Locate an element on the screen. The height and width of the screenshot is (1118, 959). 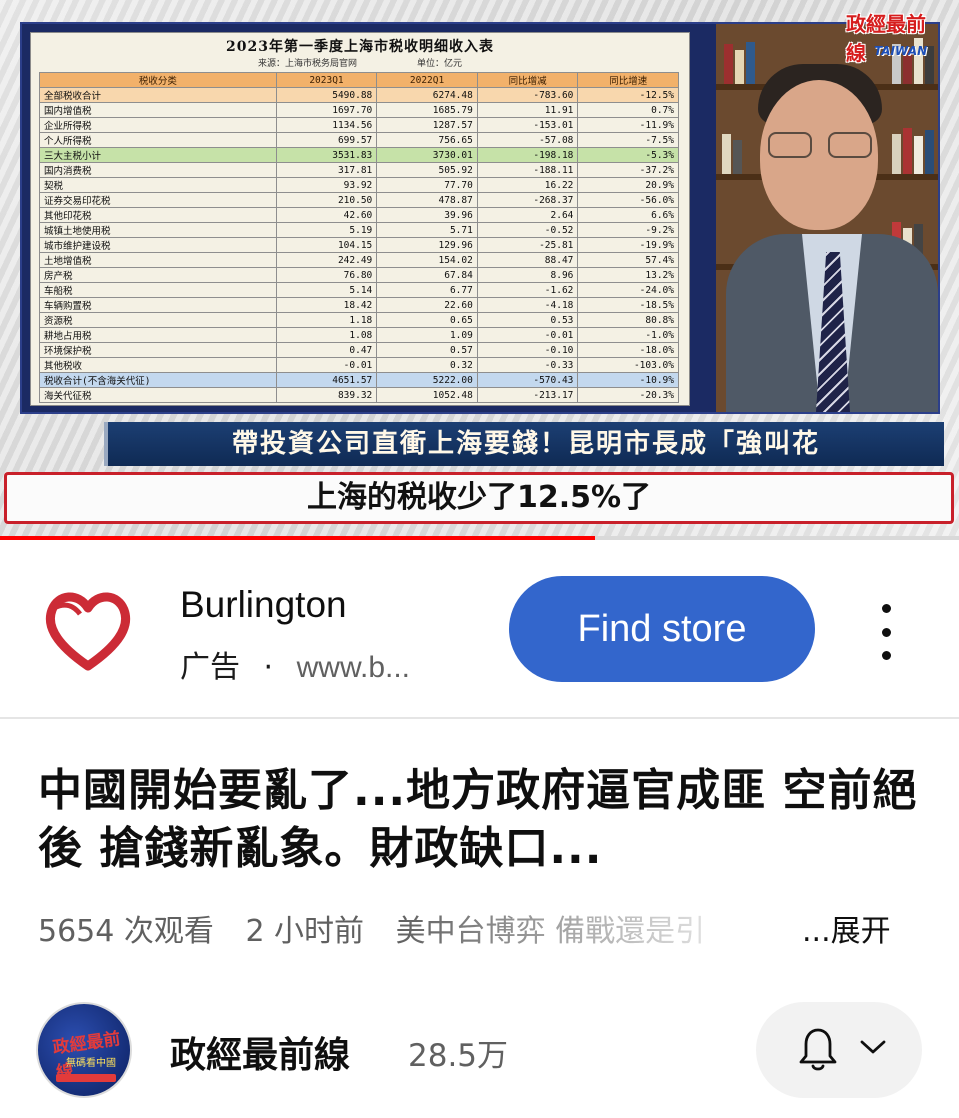
tax-value-cell: 80.8% is located at coordinates (628, 320).